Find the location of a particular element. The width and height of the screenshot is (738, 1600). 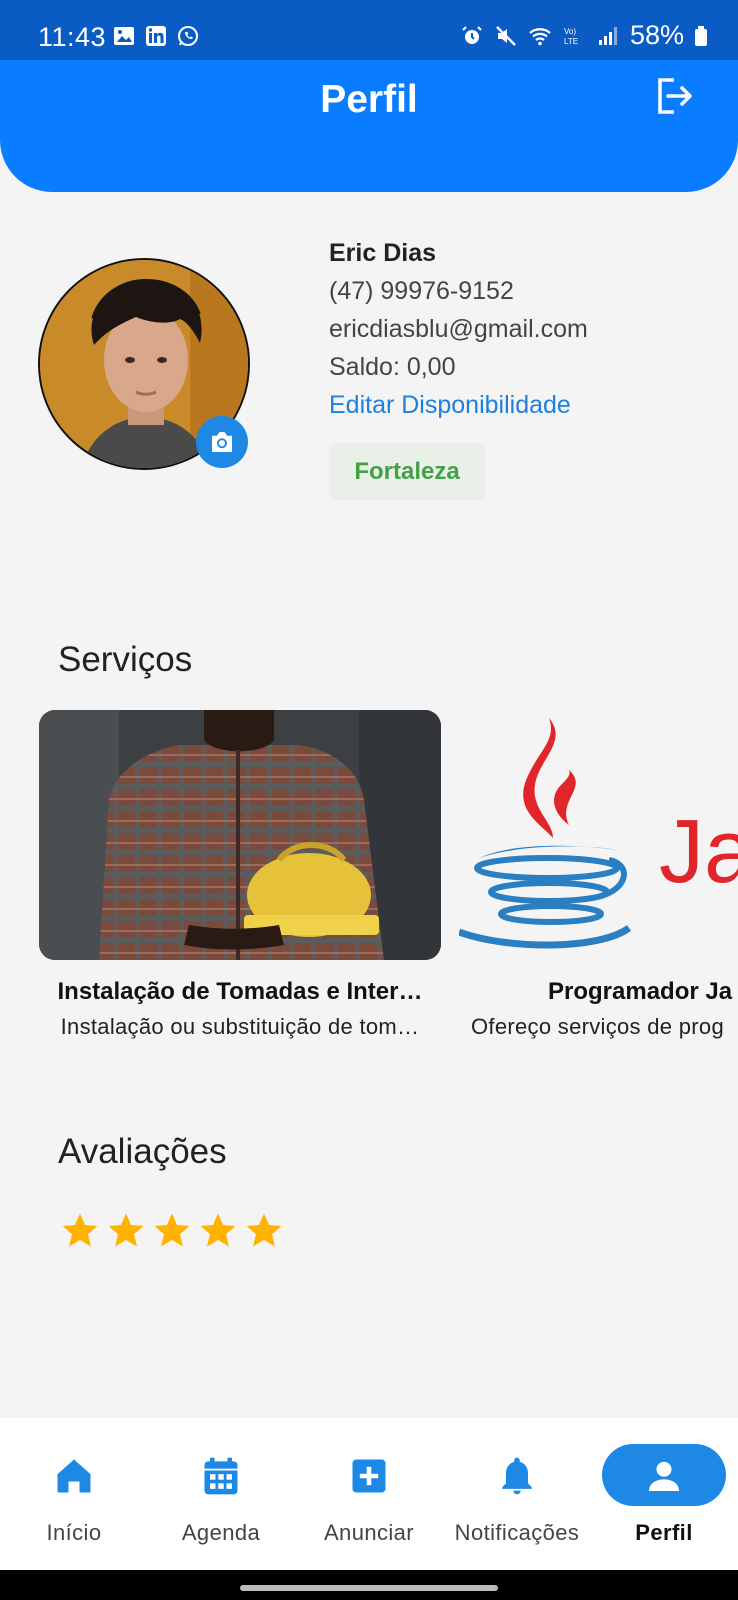

user-phone: (47) 99976-9152 is located at coordinates (421, 291).